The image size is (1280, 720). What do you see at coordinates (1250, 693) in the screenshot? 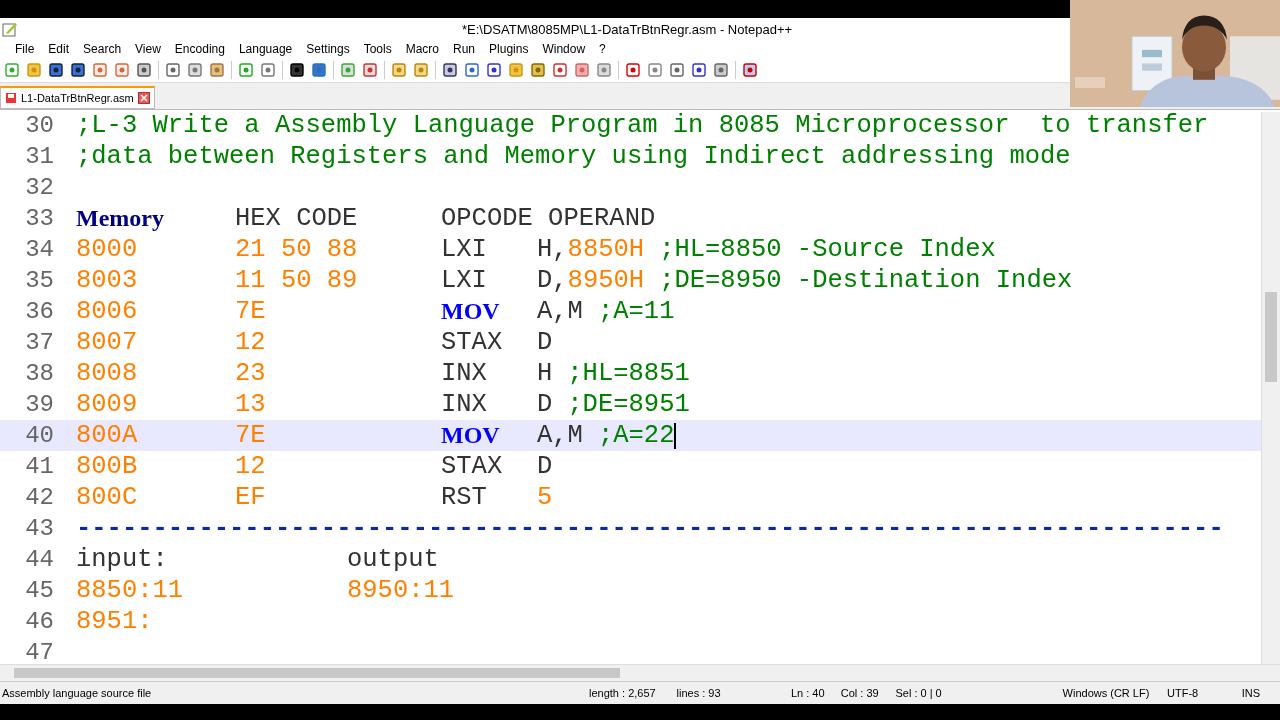
I see `insert-mode: INS` at bounding box center [1250, 693].